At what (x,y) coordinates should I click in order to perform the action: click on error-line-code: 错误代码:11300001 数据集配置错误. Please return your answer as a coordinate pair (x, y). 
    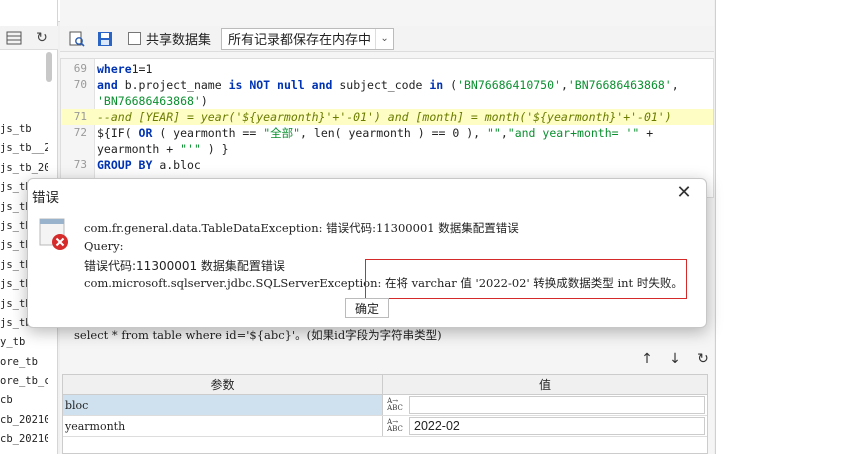
    Looking at the image, I should click on (184, 266).